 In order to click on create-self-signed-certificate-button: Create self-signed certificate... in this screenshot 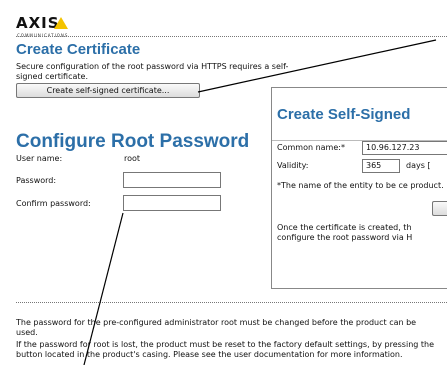, I will do `click(108, 90)`.